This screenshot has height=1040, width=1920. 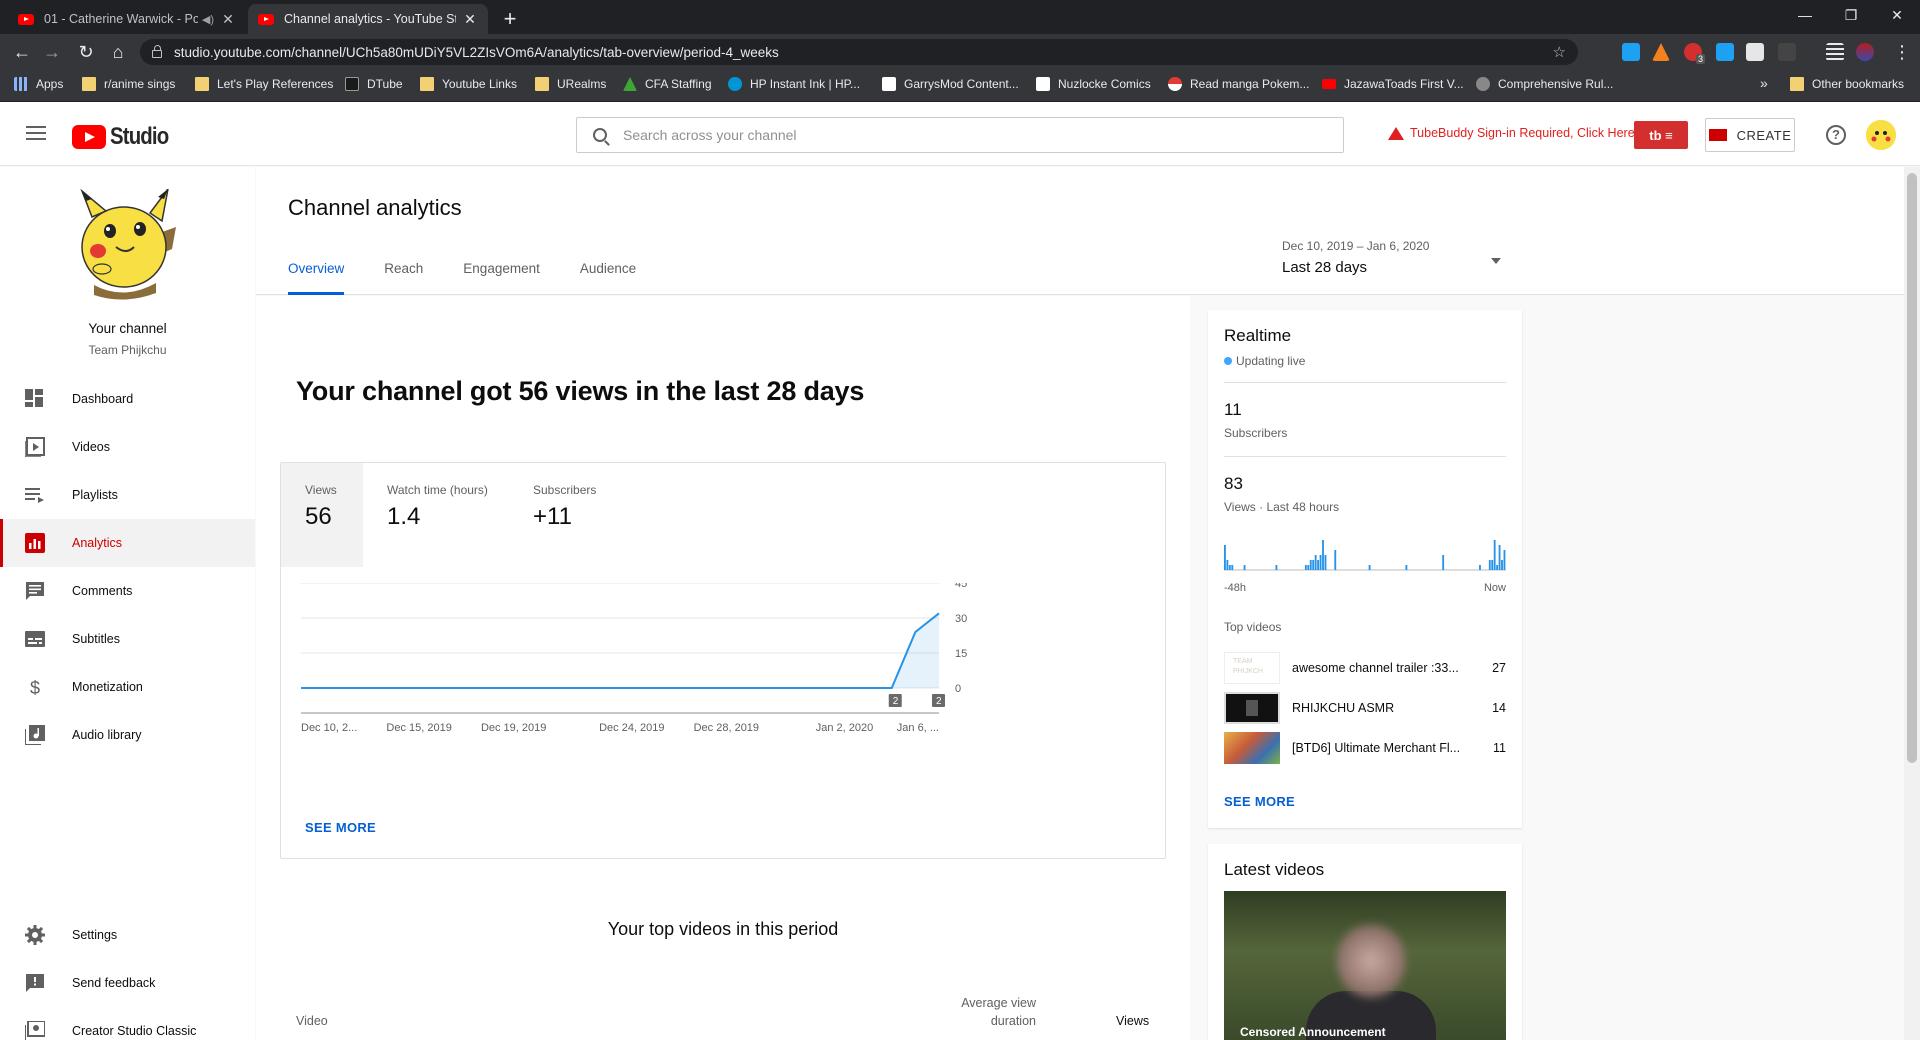 I want to click on top-video-row: RHIJKCHU ASMR 14, so click(x=1365, y=708).